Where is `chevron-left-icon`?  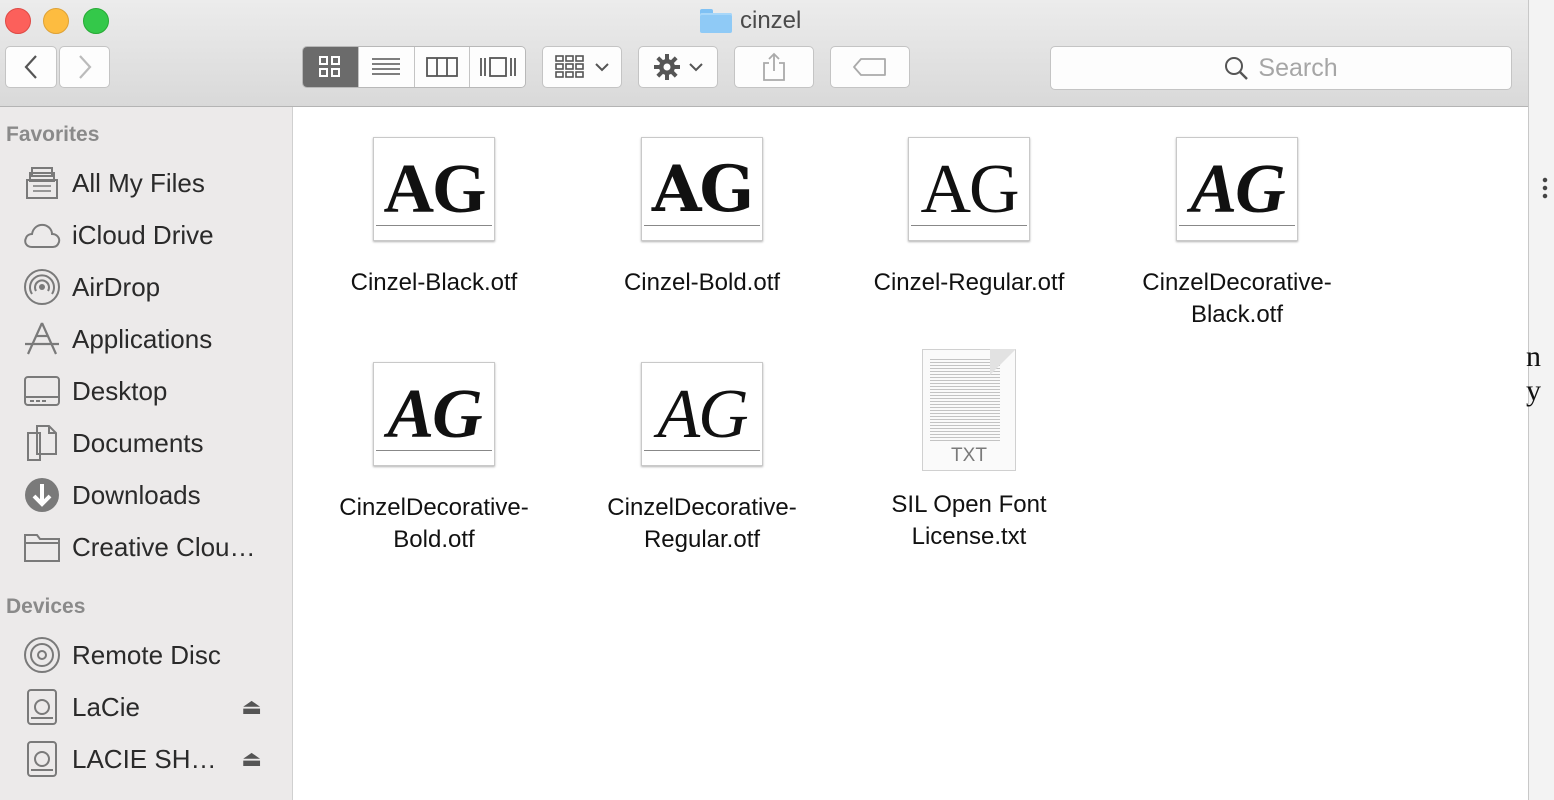 chevron-left-icon is located at coordinates (30, 67).